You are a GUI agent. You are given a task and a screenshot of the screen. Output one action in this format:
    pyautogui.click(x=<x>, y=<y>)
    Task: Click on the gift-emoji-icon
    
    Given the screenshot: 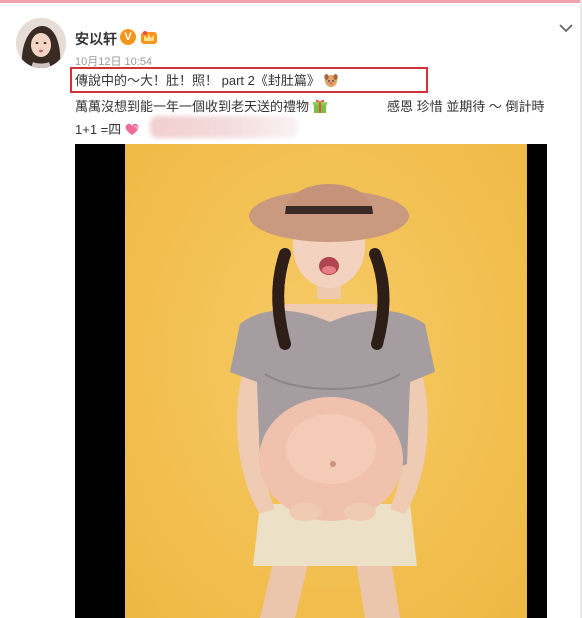 What is the action you would take?
    pyautogui.click(x=320, y=106)
    